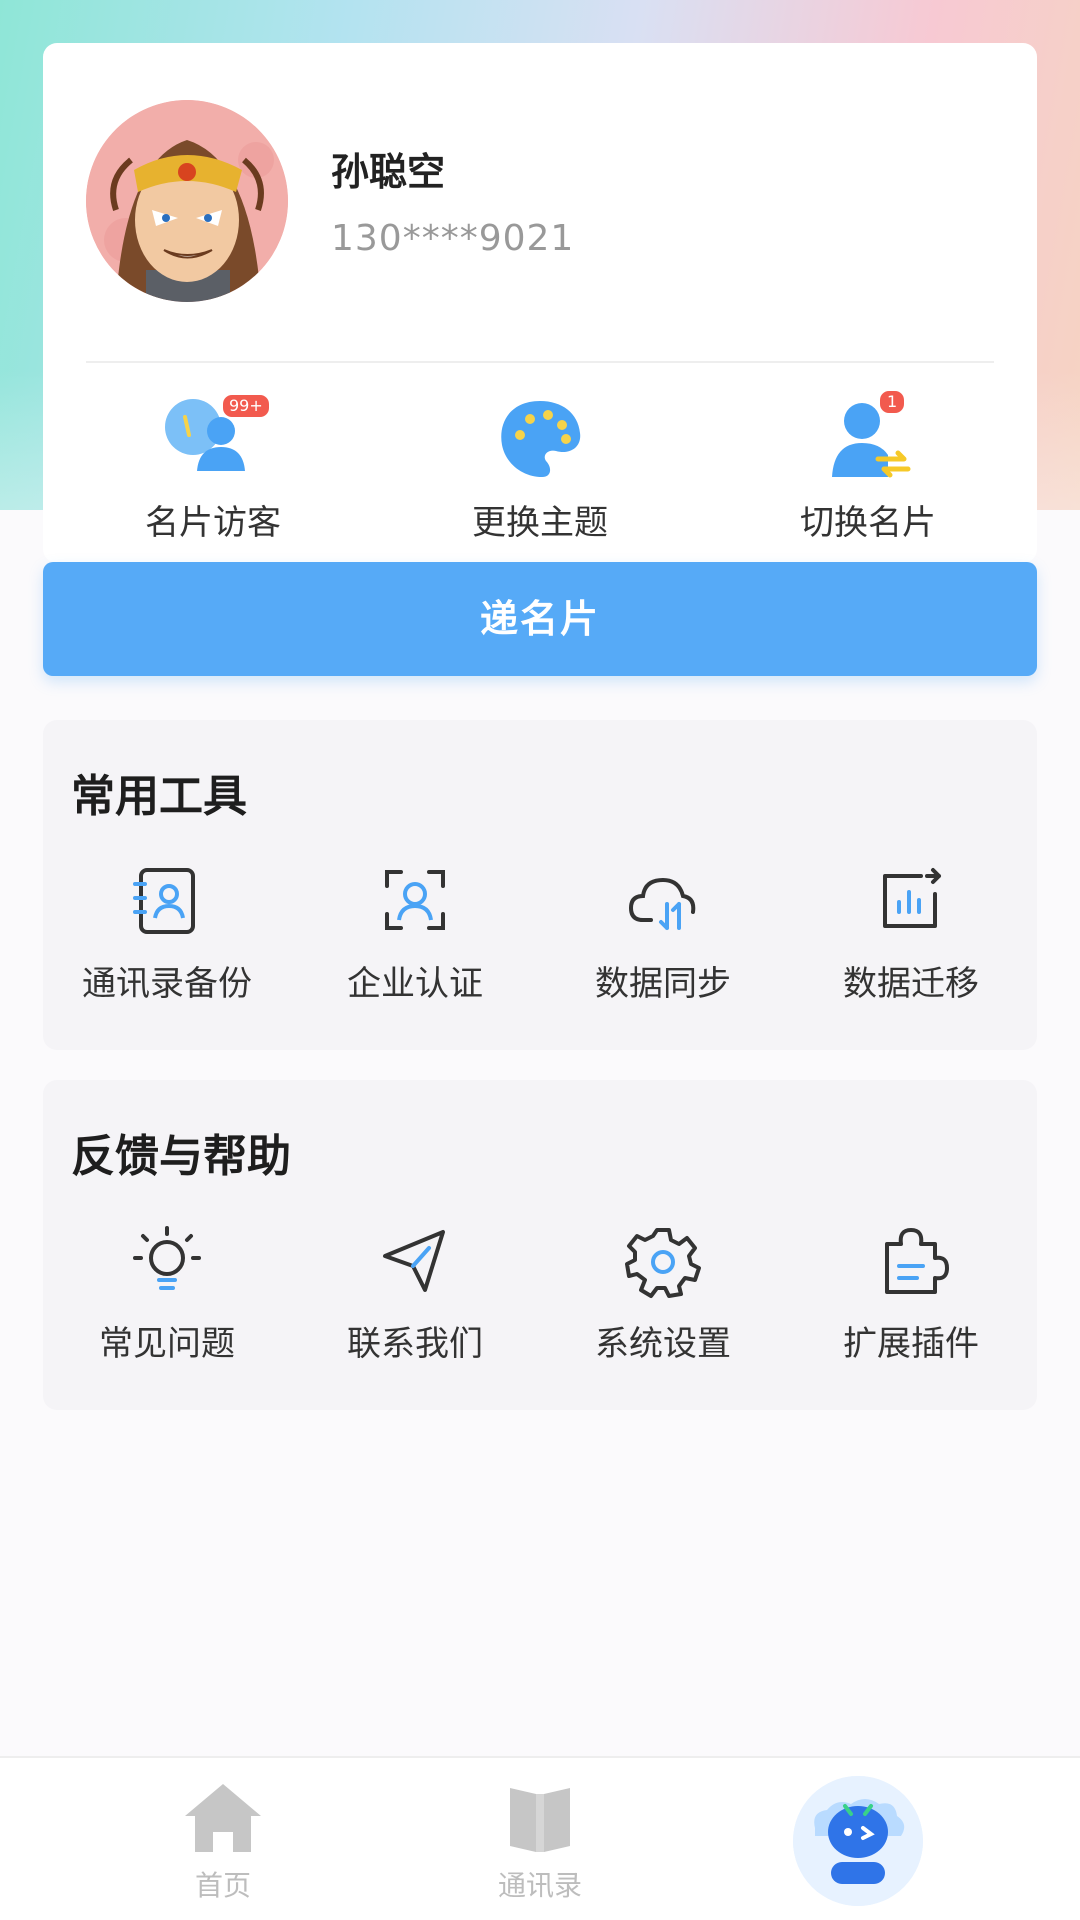 Image resolution: width=1080 pixels, height=1920 pixels. I want to click on help-faq: 常见问题, so click(167, 1292).